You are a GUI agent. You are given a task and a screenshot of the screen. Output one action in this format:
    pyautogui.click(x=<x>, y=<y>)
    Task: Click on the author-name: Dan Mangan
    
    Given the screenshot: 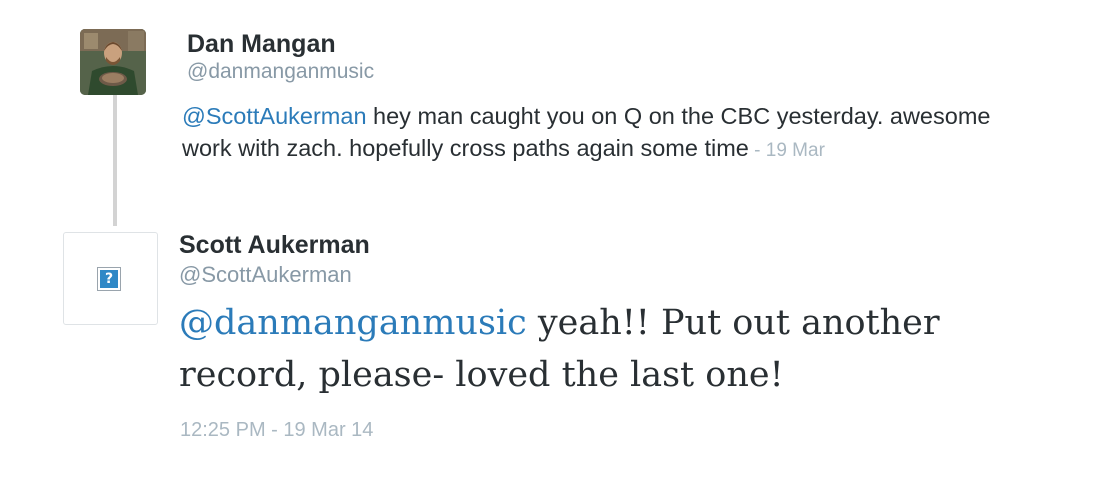 What is the action you would take?
    pyautogui.click(x=261, y=44)
    